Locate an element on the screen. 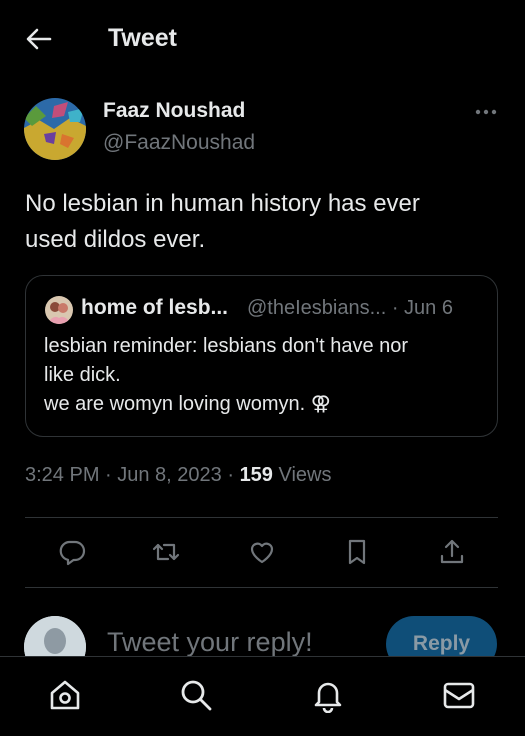 The image size is (525, 736). page-title: Tweet is located at coordinates (142, 38).